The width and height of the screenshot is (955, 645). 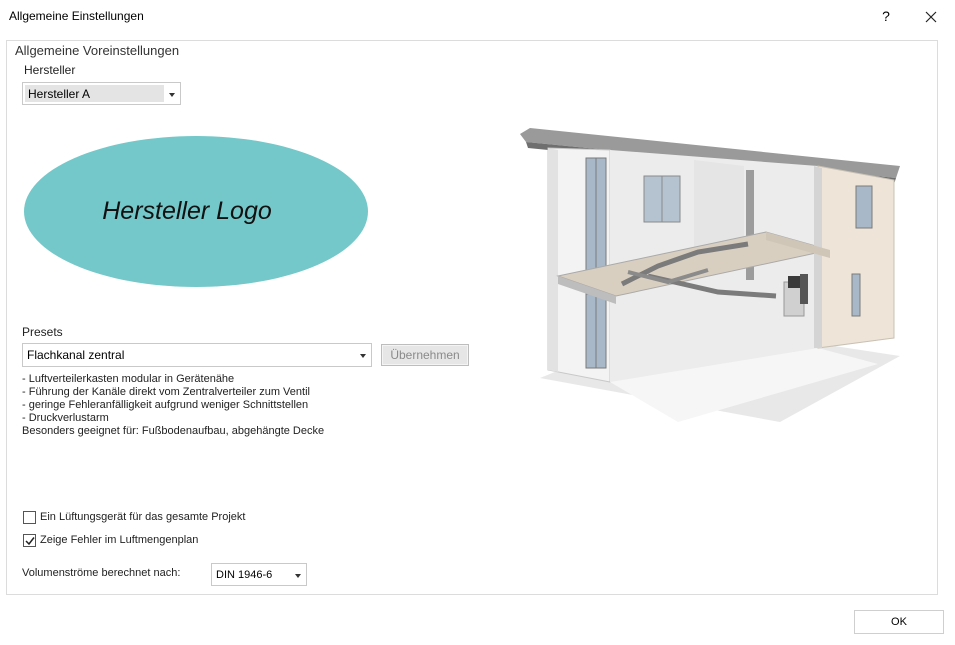 I want to click on hersteller-label: Hersteller, so click(x=50, y=70).